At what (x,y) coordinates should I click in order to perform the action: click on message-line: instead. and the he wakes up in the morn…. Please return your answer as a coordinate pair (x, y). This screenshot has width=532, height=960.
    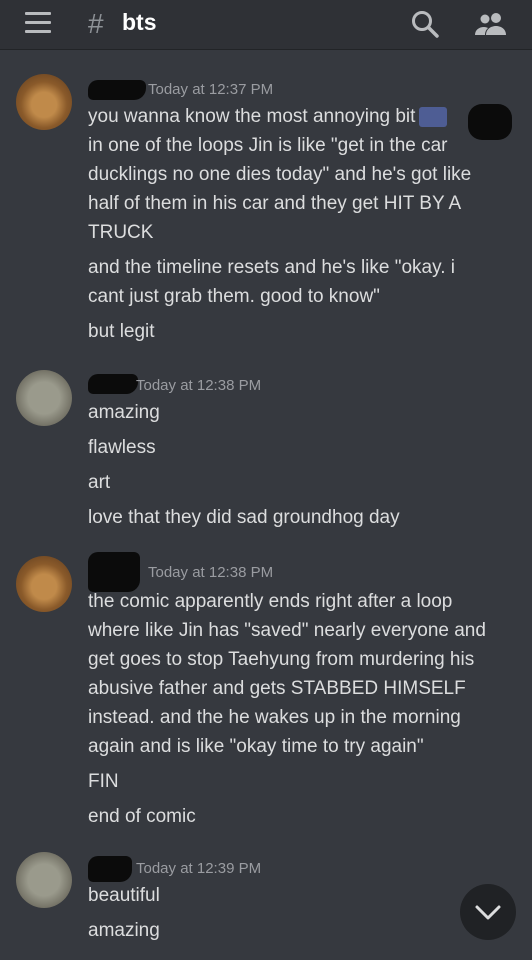
    Looking at the image, I should click on (274, 717).